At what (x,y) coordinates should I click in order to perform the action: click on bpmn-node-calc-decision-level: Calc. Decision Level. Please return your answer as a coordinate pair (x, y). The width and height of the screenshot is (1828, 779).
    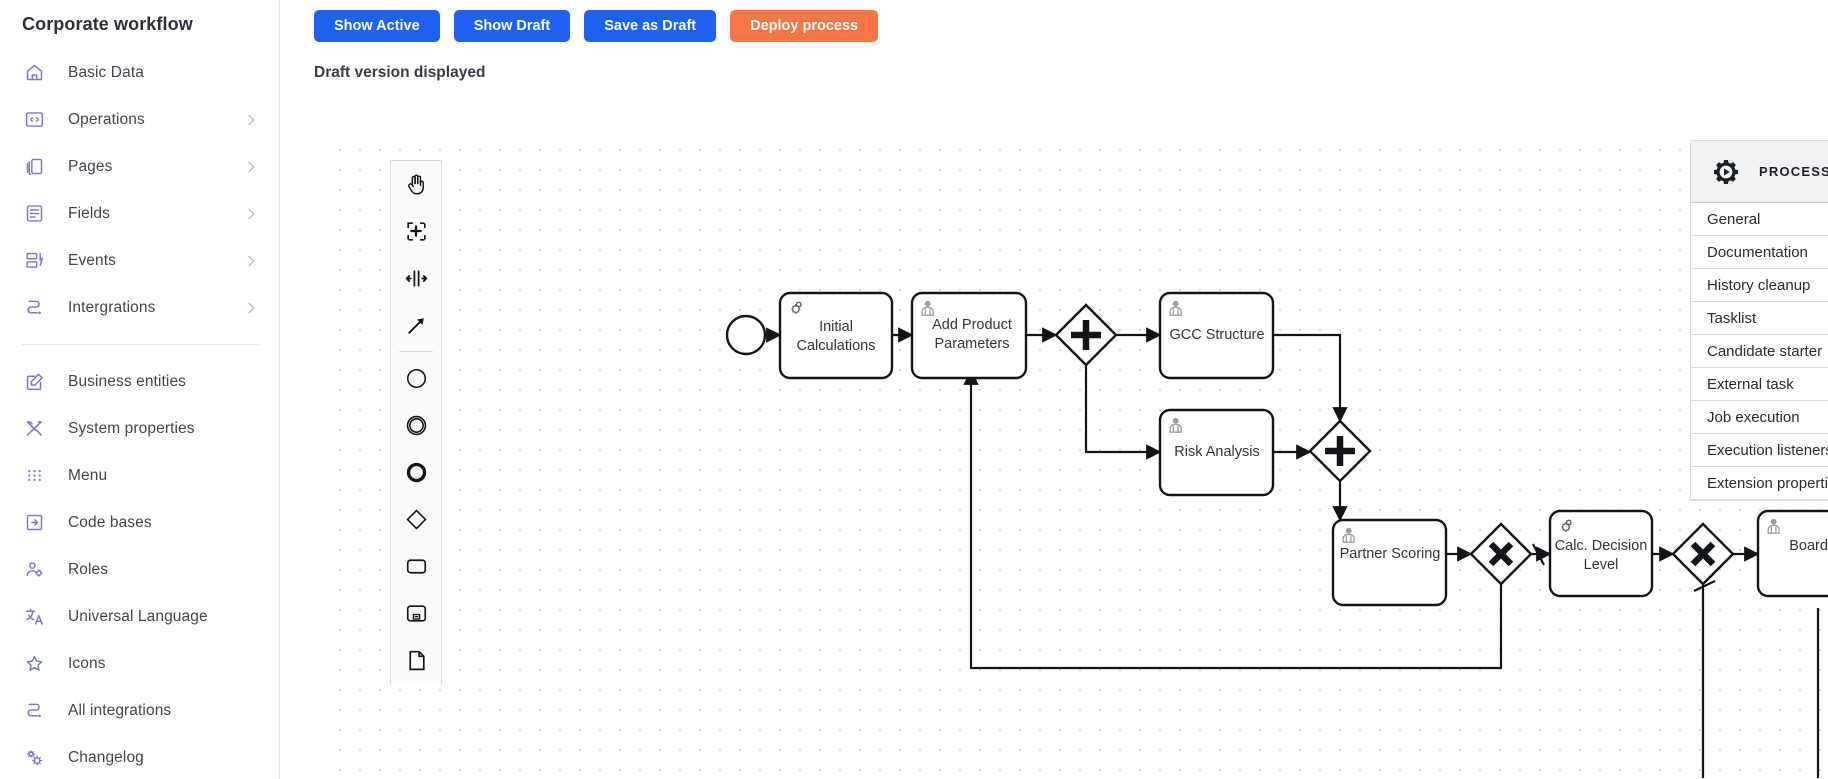
    Looking at the image, I should click on (1601, 553).